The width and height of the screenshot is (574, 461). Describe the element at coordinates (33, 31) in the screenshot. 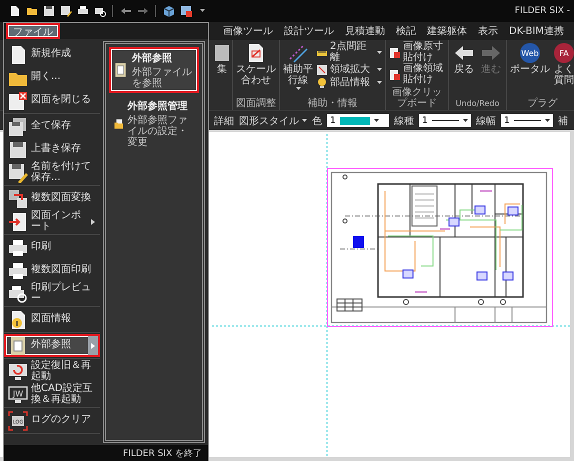

I see `file-tab: ファイル` at that location.